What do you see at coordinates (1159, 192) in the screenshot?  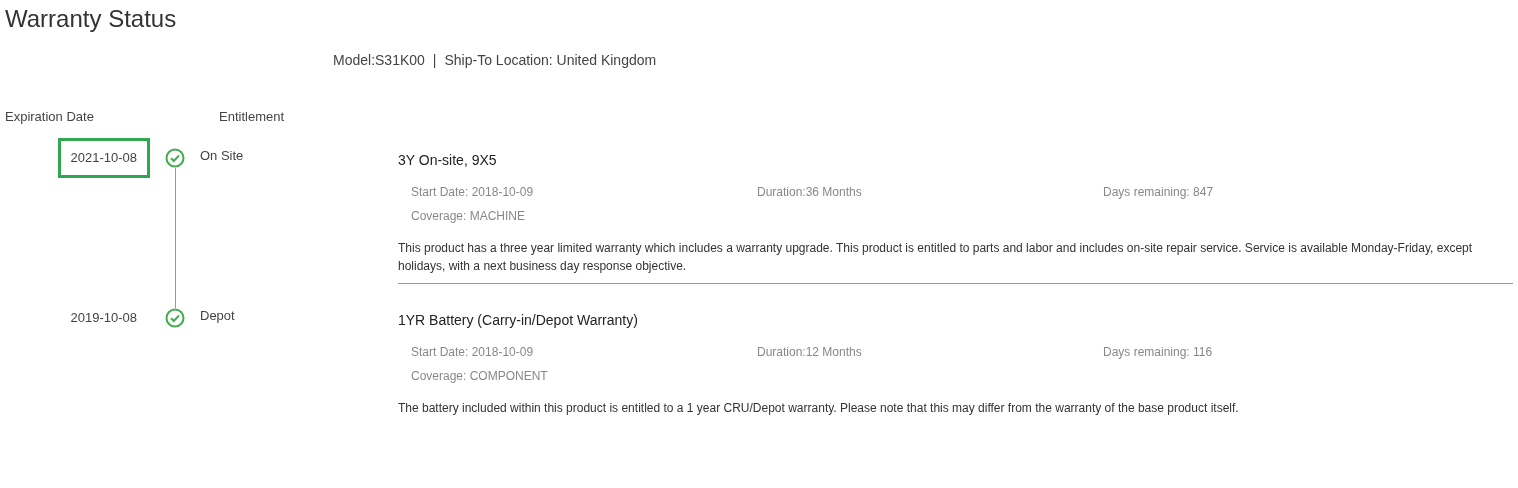 I see `days-remaining: Days remaining: 847` at bounding box center [1159, 192].